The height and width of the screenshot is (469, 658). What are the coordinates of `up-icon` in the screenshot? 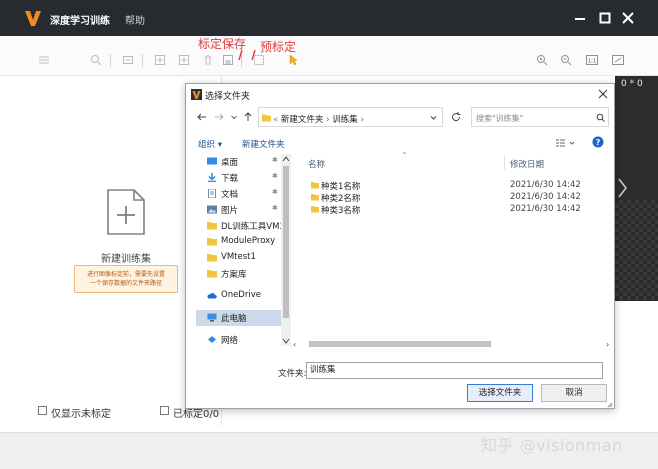 It's located at (248, 117).